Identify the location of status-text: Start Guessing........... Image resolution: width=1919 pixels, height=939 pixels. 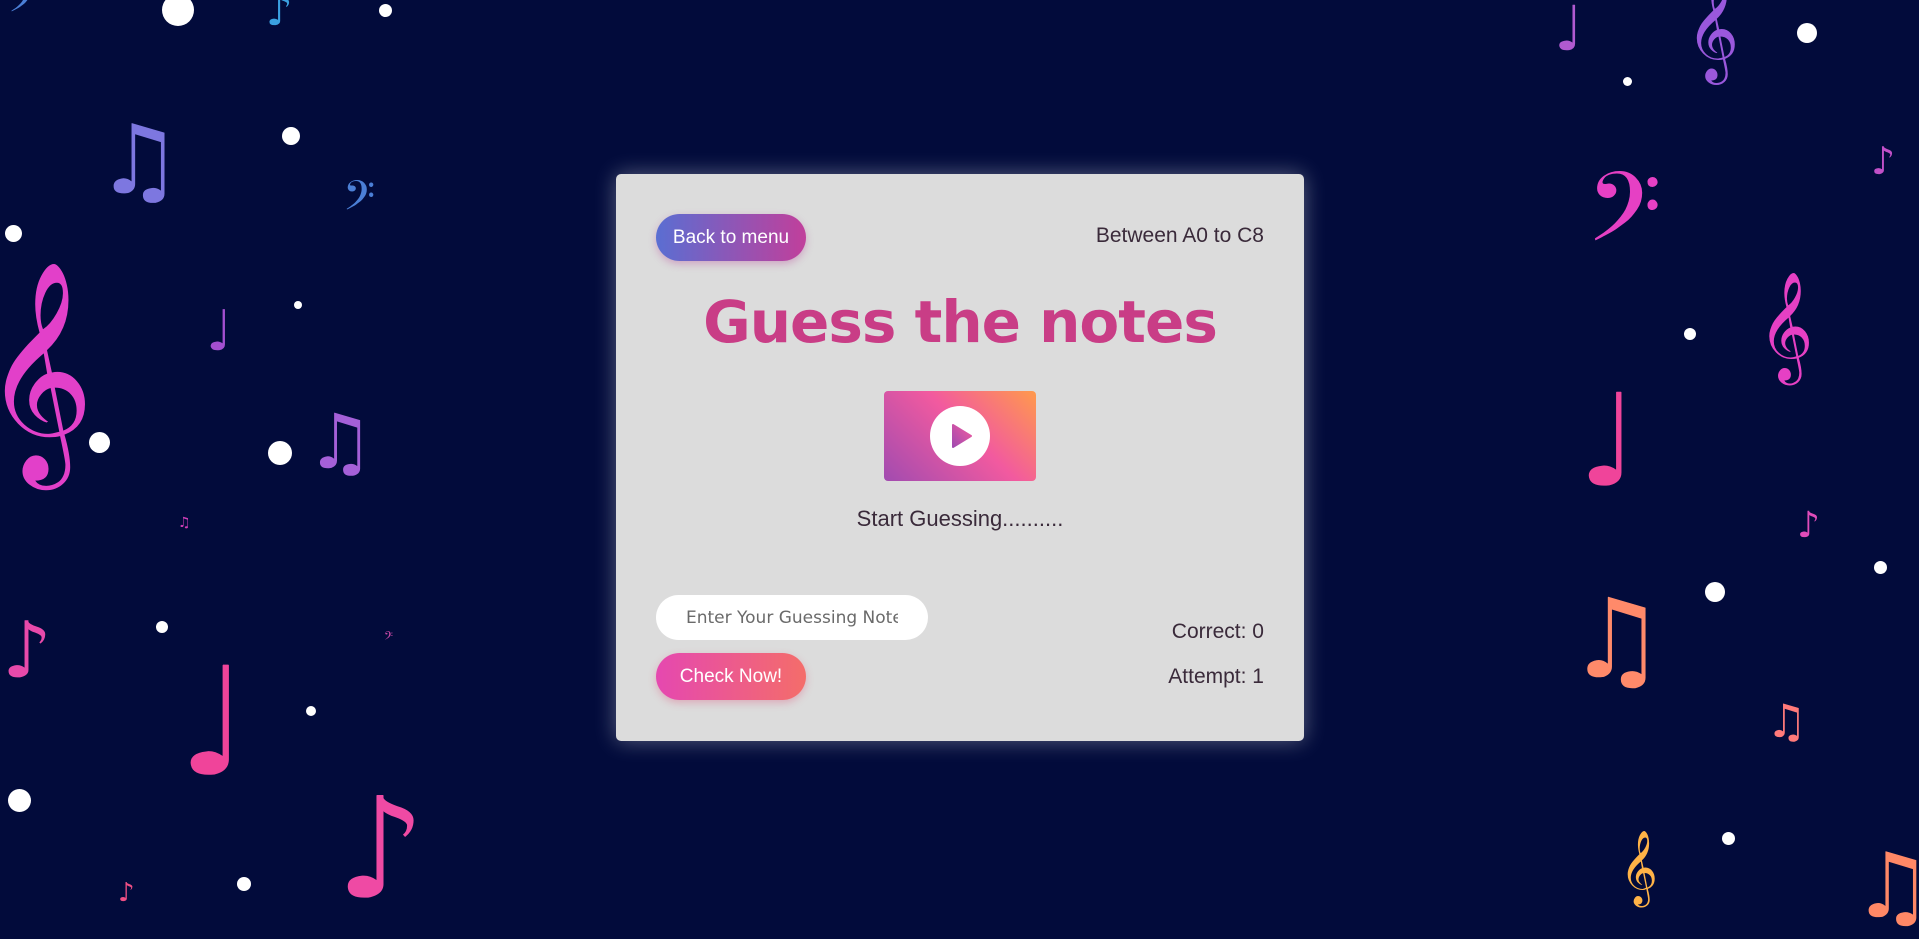
(960, 518).